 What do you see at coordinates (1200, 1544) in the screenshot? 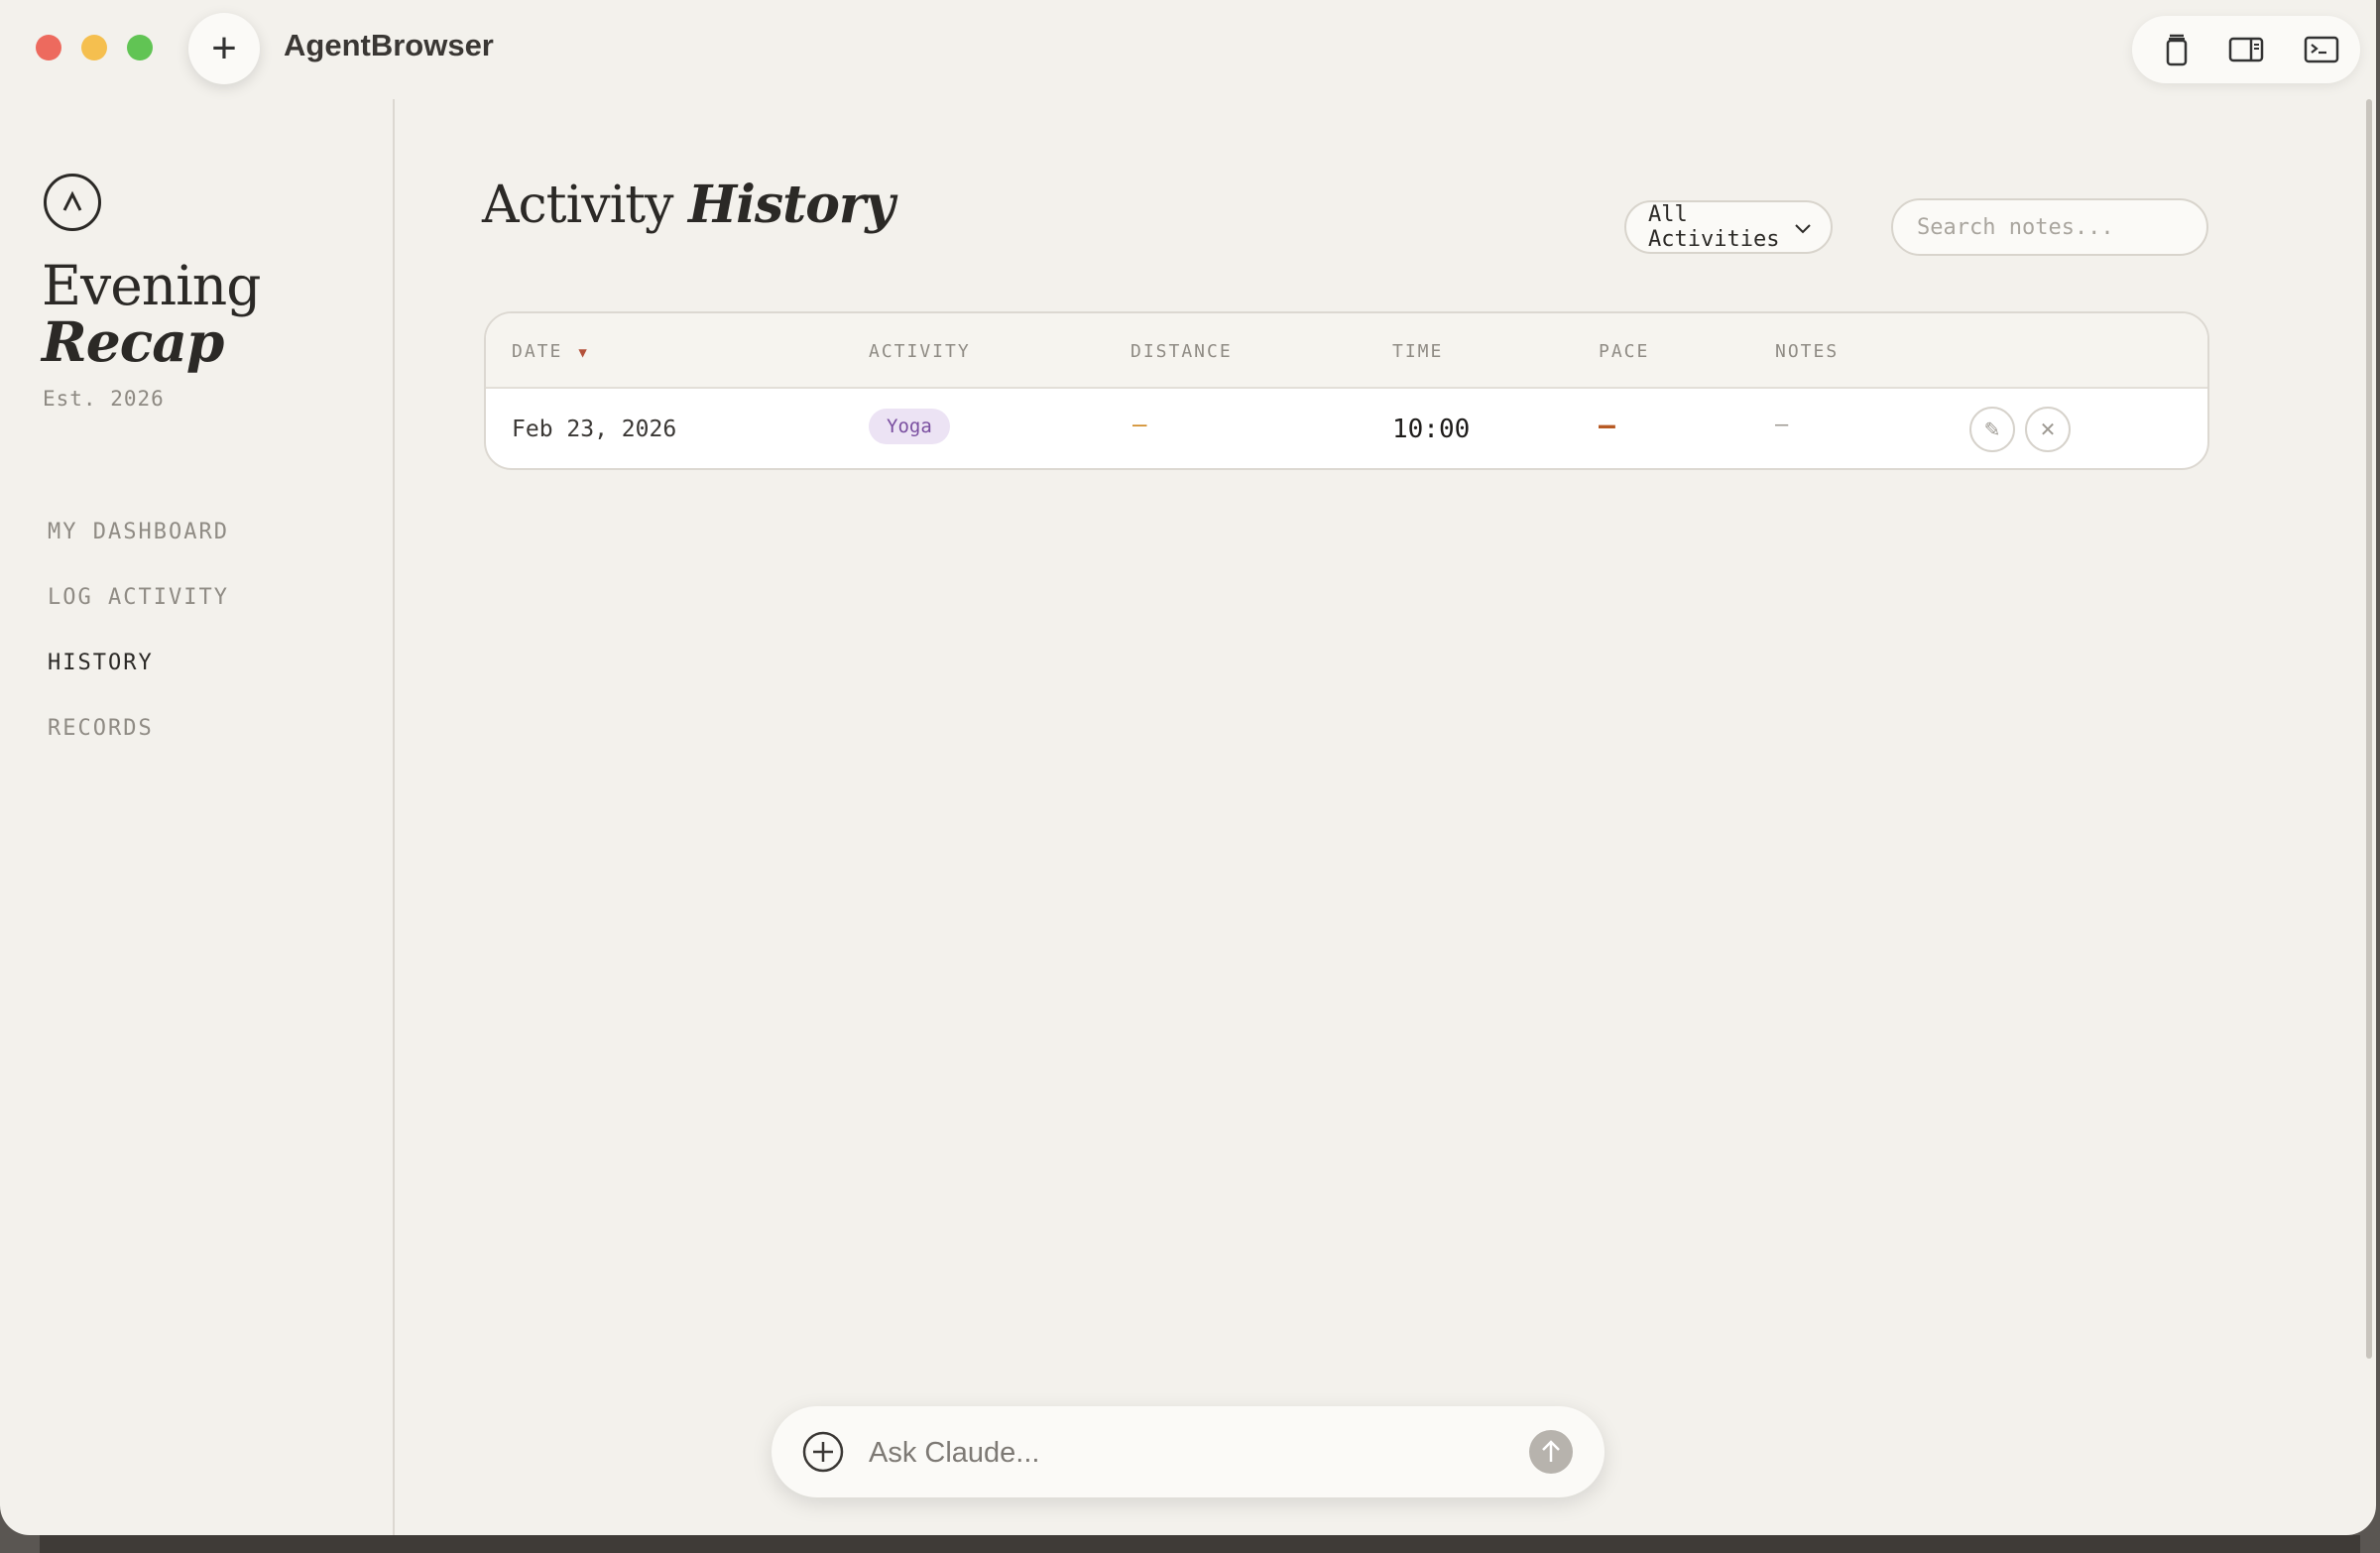
I see `window-shadow` at bounding box center [1200, 1544].